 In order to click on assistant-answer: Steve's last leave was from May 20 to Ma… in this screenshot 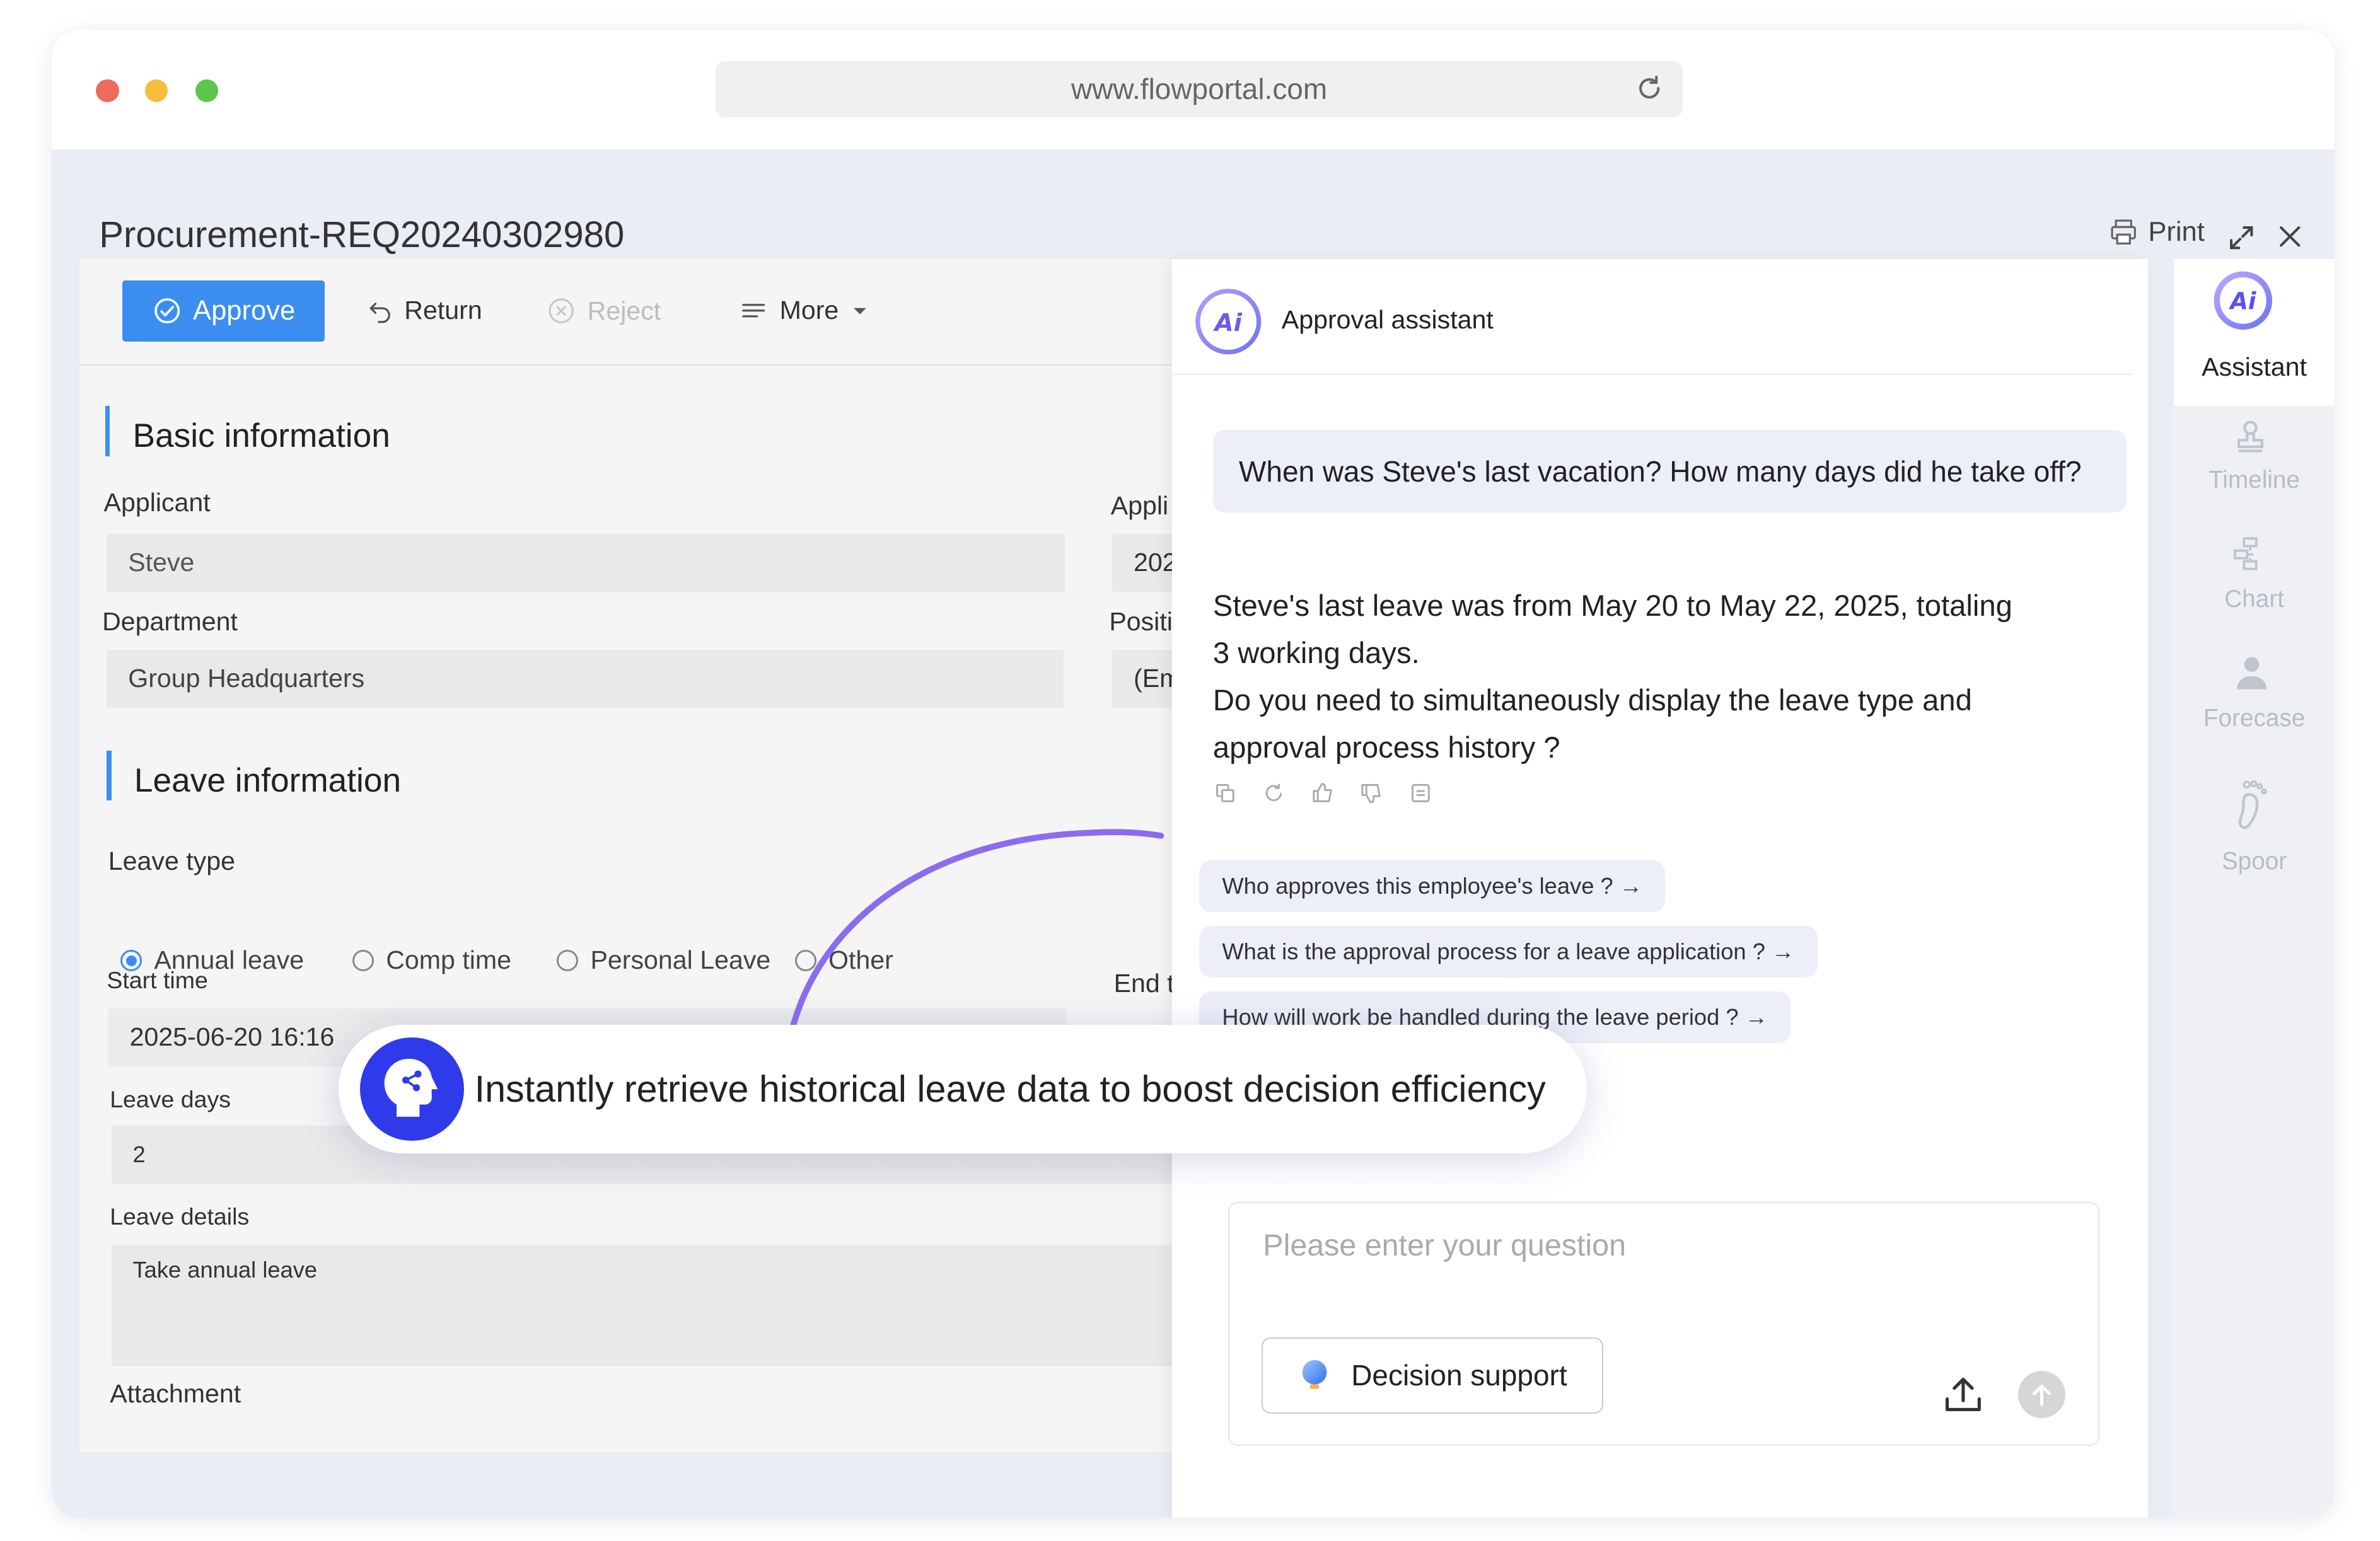, I will do `click(1640, 676)`.